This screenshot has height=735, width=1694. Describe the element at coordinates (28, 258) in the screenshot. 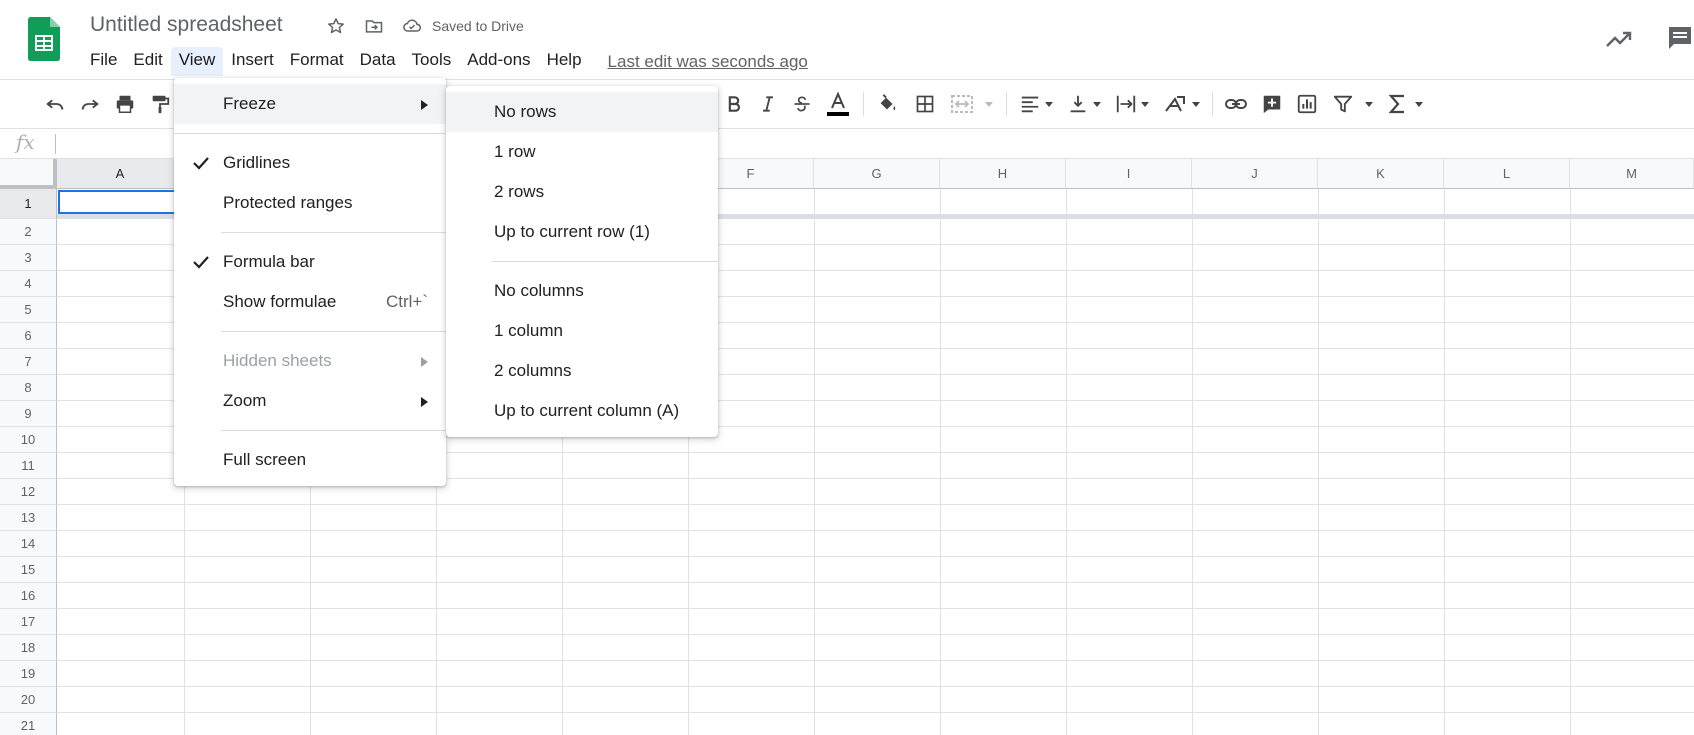

I see `row-header-3: 3` at that location.